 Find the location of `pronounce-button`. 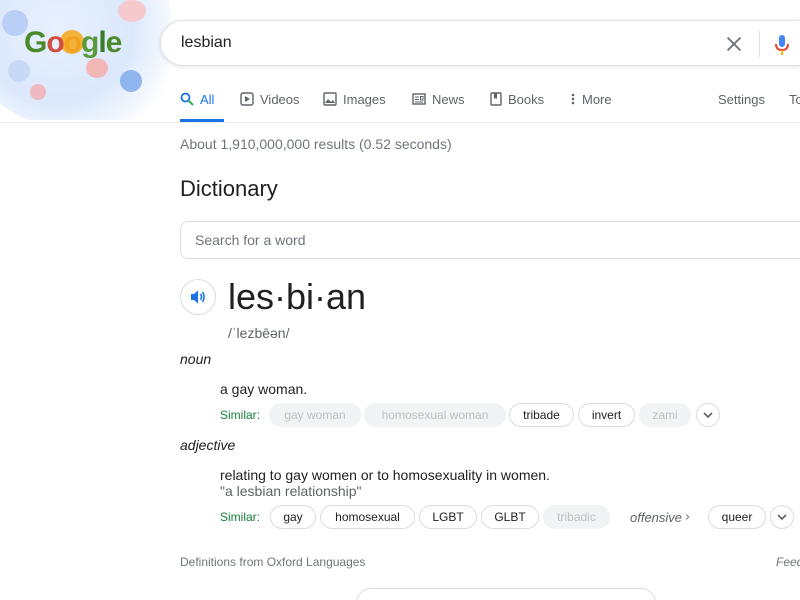

pronounce-button is located at coordinates (198, 297).